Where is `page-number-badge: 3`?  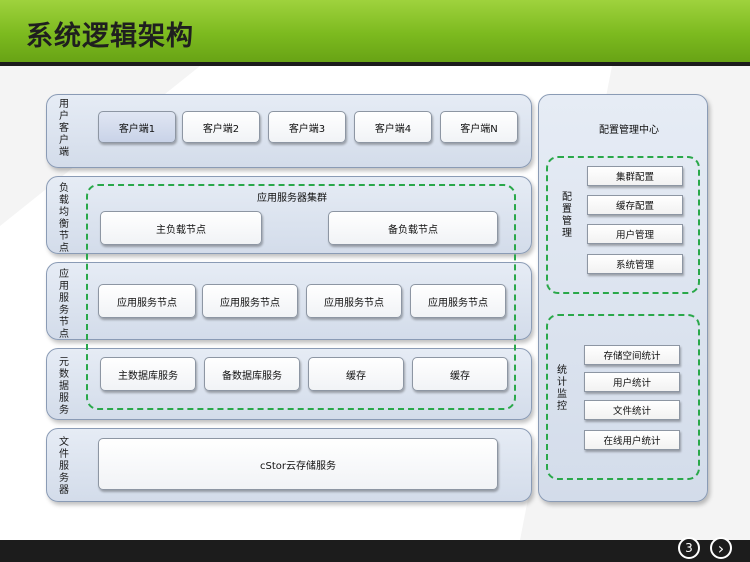 page-number-badge: 3 is located at coordinates (689, 548).